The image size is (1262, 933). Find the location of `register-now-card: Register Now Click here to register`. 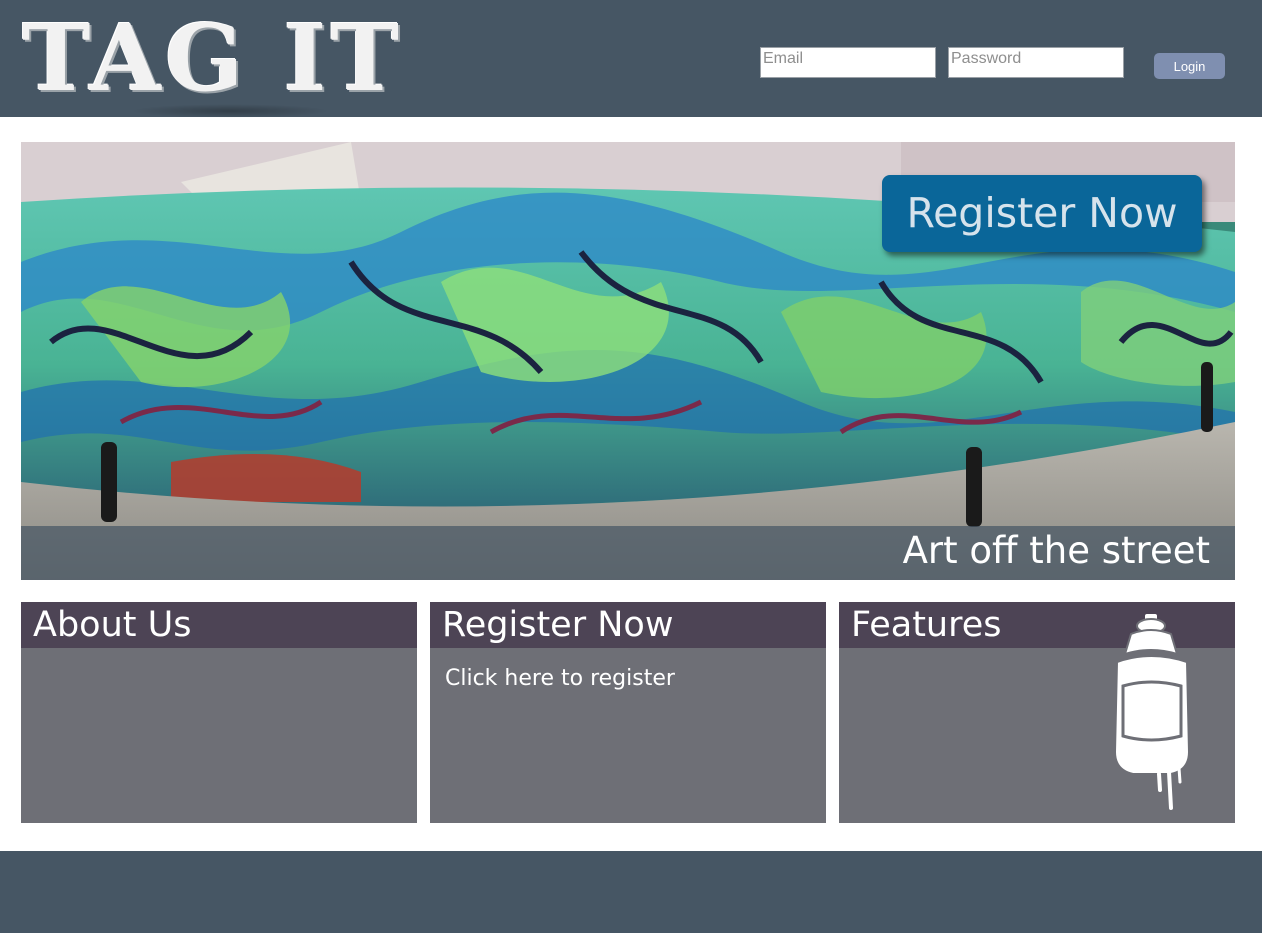

register-now-card: Register Now Click here to register is located at coordinates (628, 712).